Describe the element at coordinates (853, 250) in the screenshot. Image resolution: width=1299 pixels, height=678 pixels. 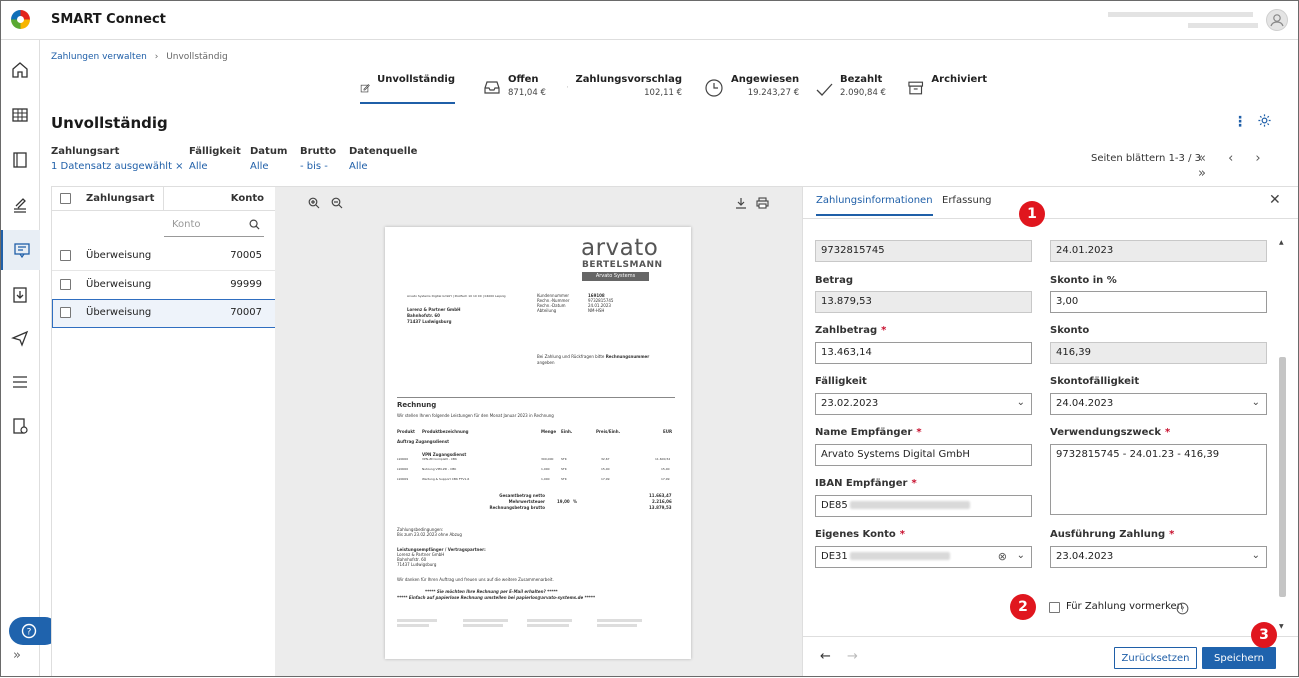
I see `field-value: 9732815745` at that location.